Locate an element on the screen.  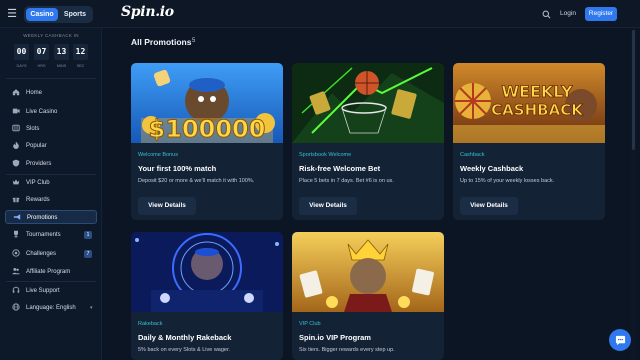
sidebar-item-label: Challenges is located at coordinates (41, 254).